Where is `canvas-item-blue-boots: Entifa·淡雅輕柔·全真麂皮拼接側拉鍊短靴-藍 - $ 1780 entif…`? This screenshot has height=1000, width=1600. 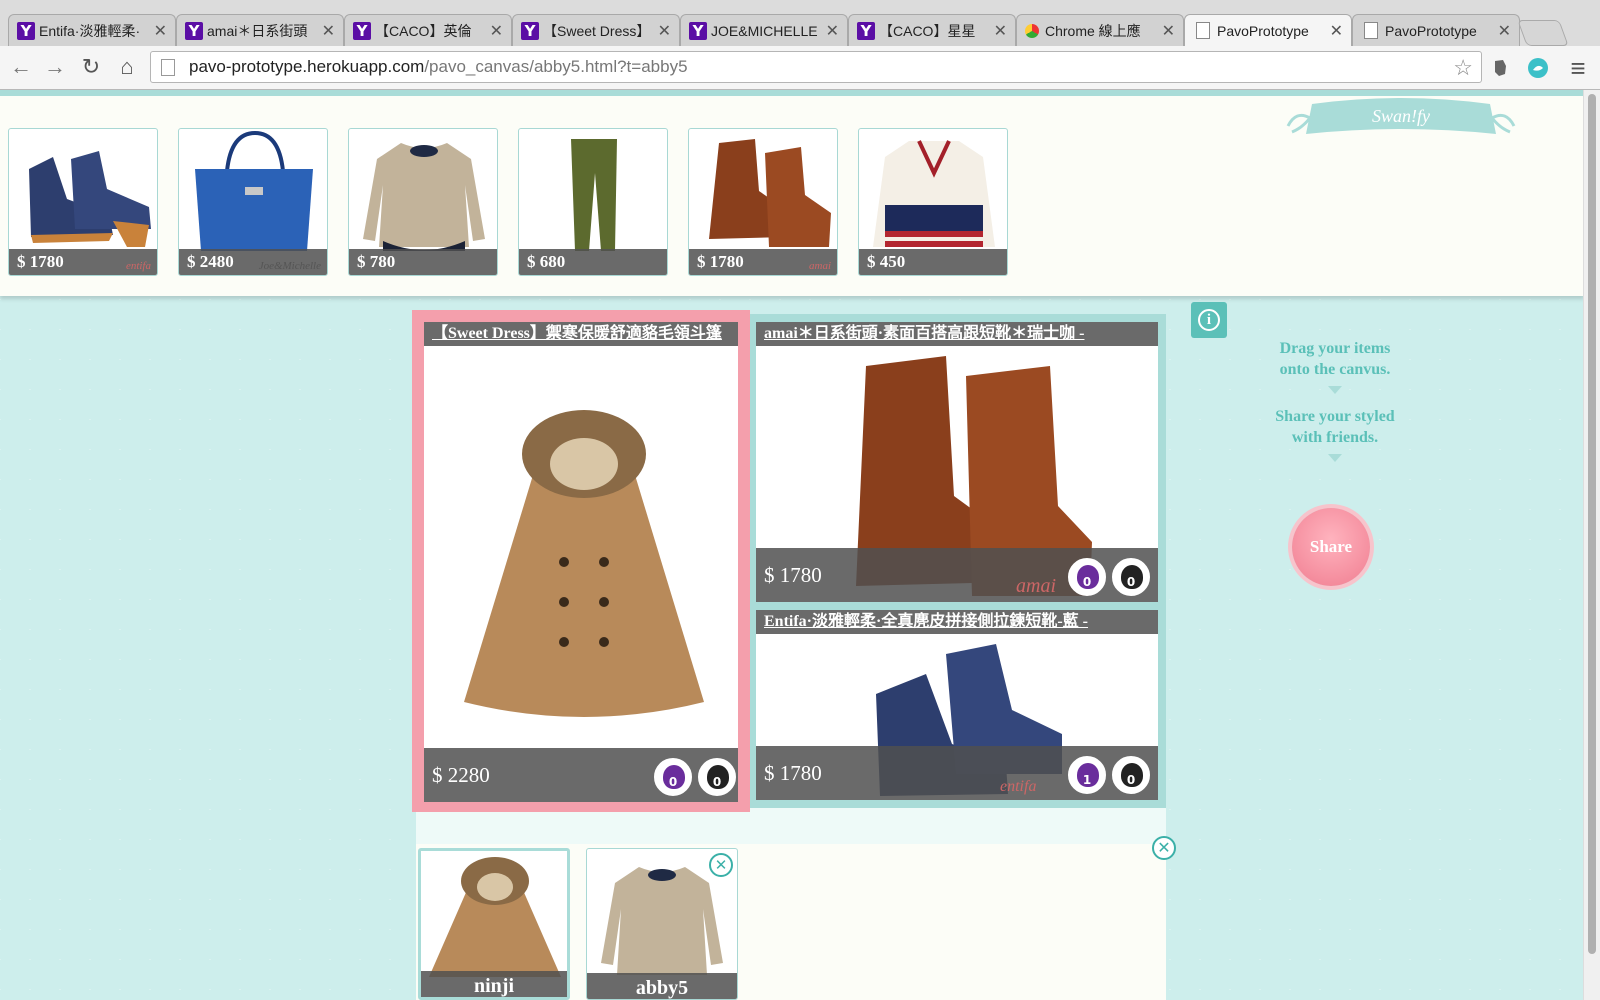
canvas-item-blue-boots: Entifa·淡雅輕柔·全真麂皮拼接側拉鍊短靴-藍 - $ 1780 entif… is located at coordinates (957, 705).